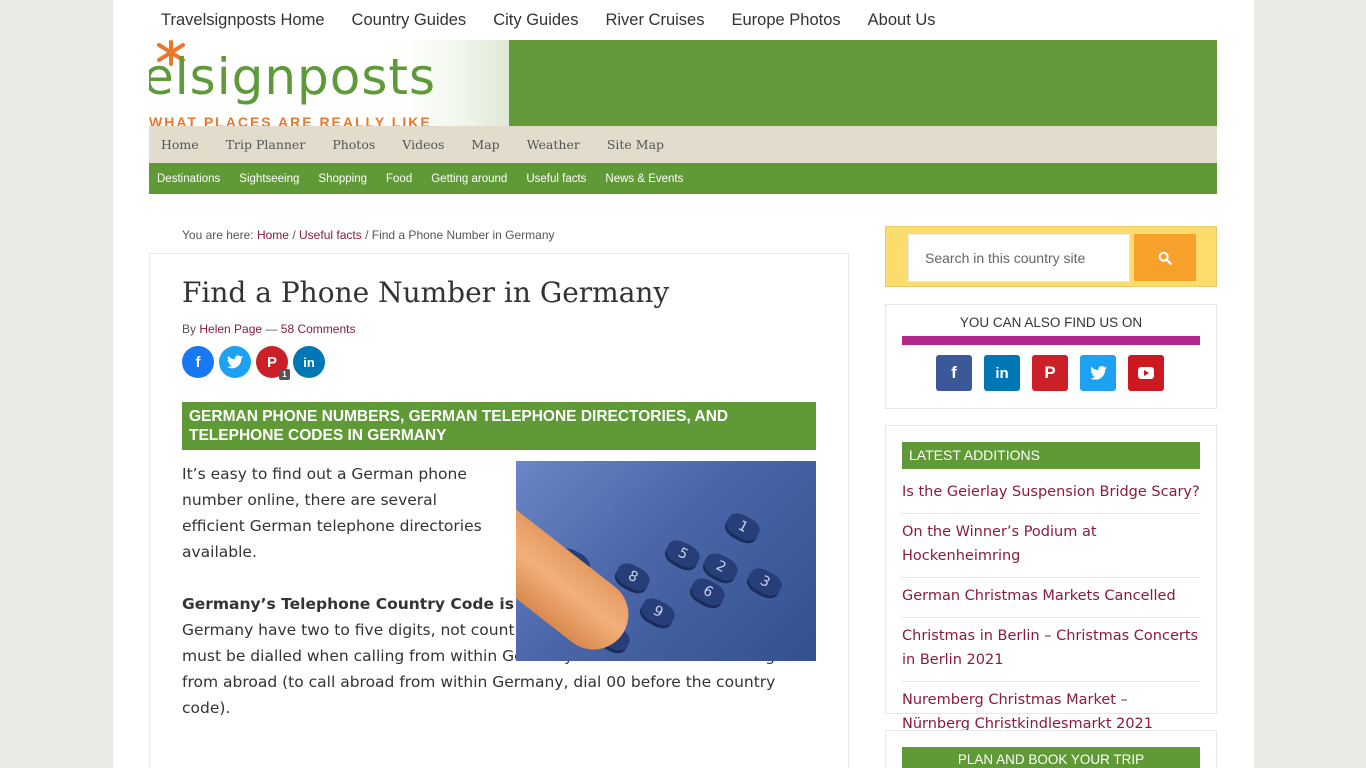  Describe the element at coordinates (423, 144) in the screenshot. I see `secnav-videos: Videos` at that location.